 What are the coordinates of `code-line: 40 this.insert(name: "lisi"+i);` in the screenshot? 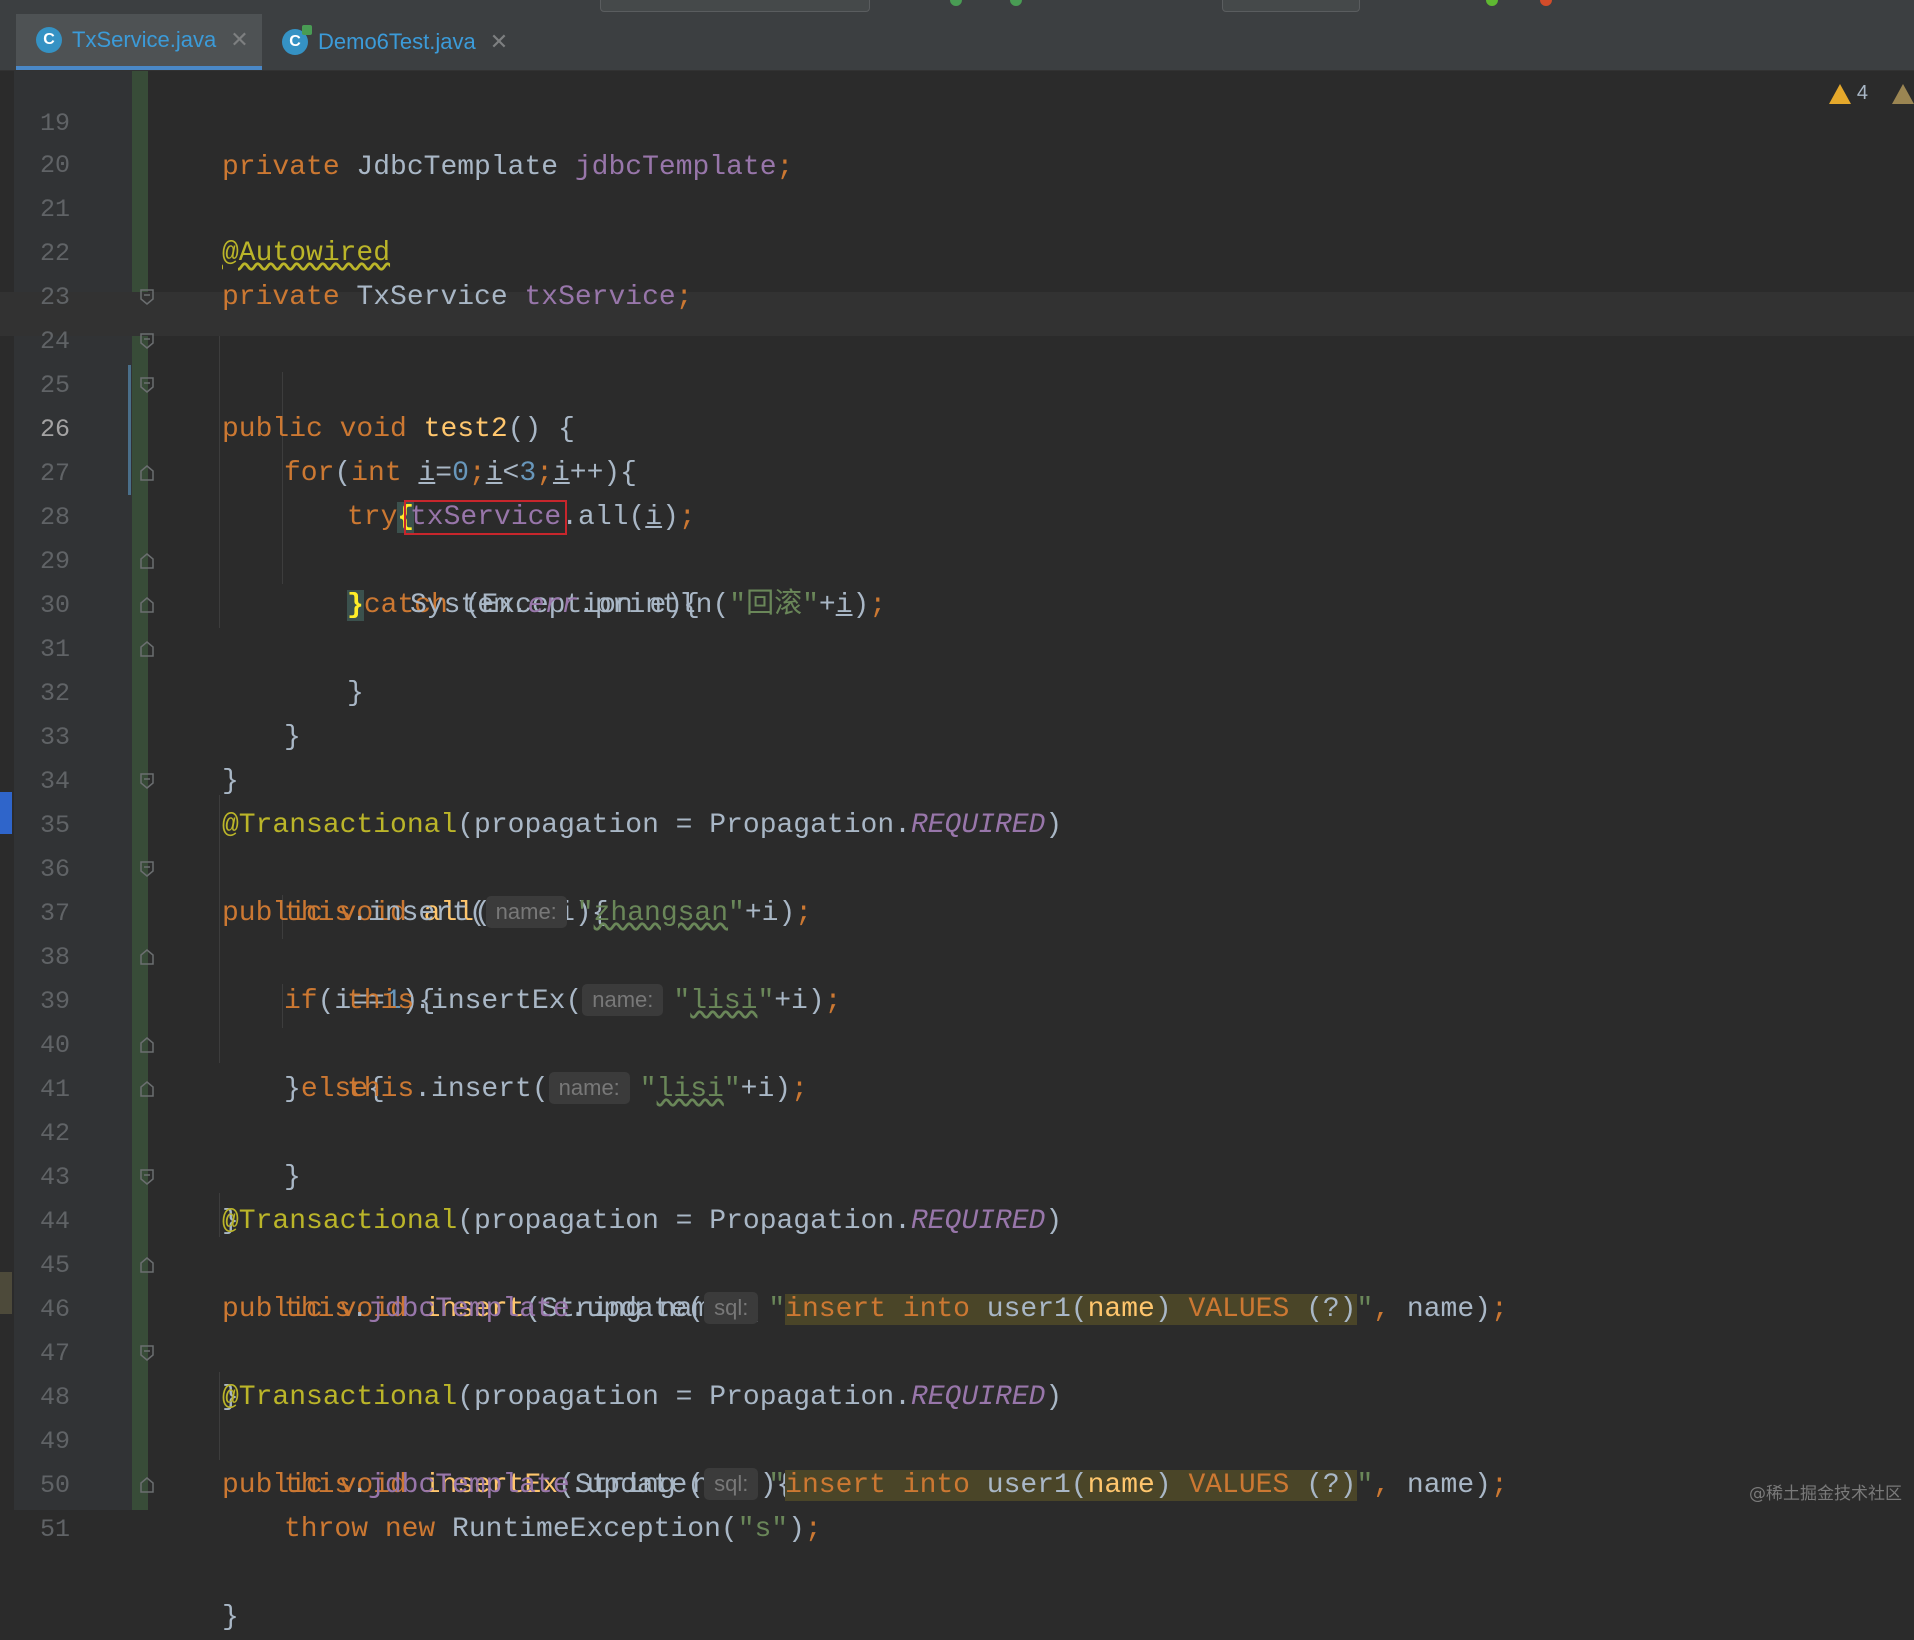 It's located at (957, 1042).